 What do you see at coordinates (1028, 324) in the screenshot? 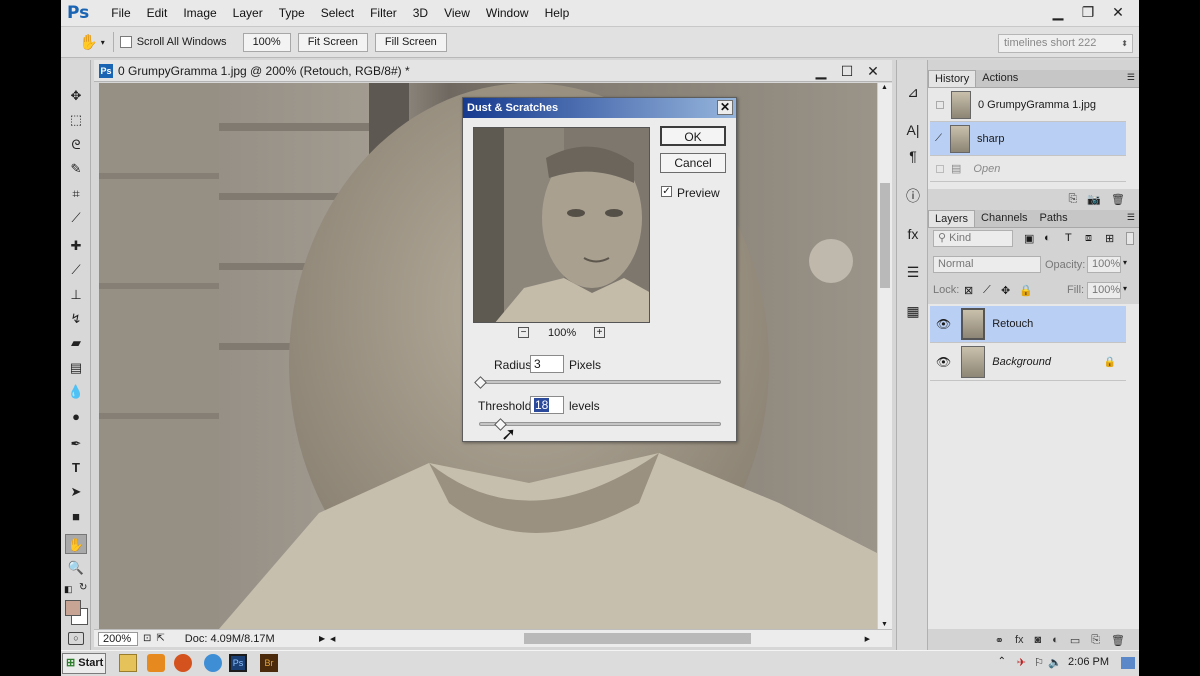
I see `layer-row-retouch: 👁 Retouch` at bounding box center [1028, 324].